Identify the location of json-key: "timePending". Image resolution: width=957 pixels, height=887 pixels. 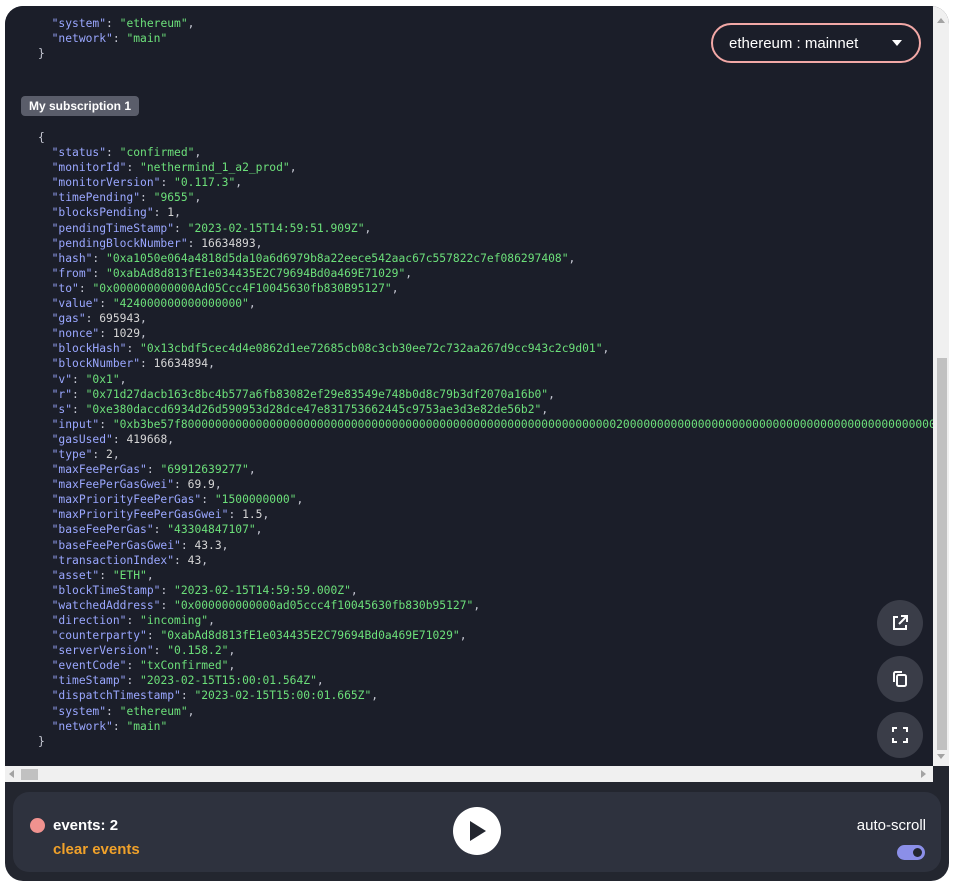
(96, 198).